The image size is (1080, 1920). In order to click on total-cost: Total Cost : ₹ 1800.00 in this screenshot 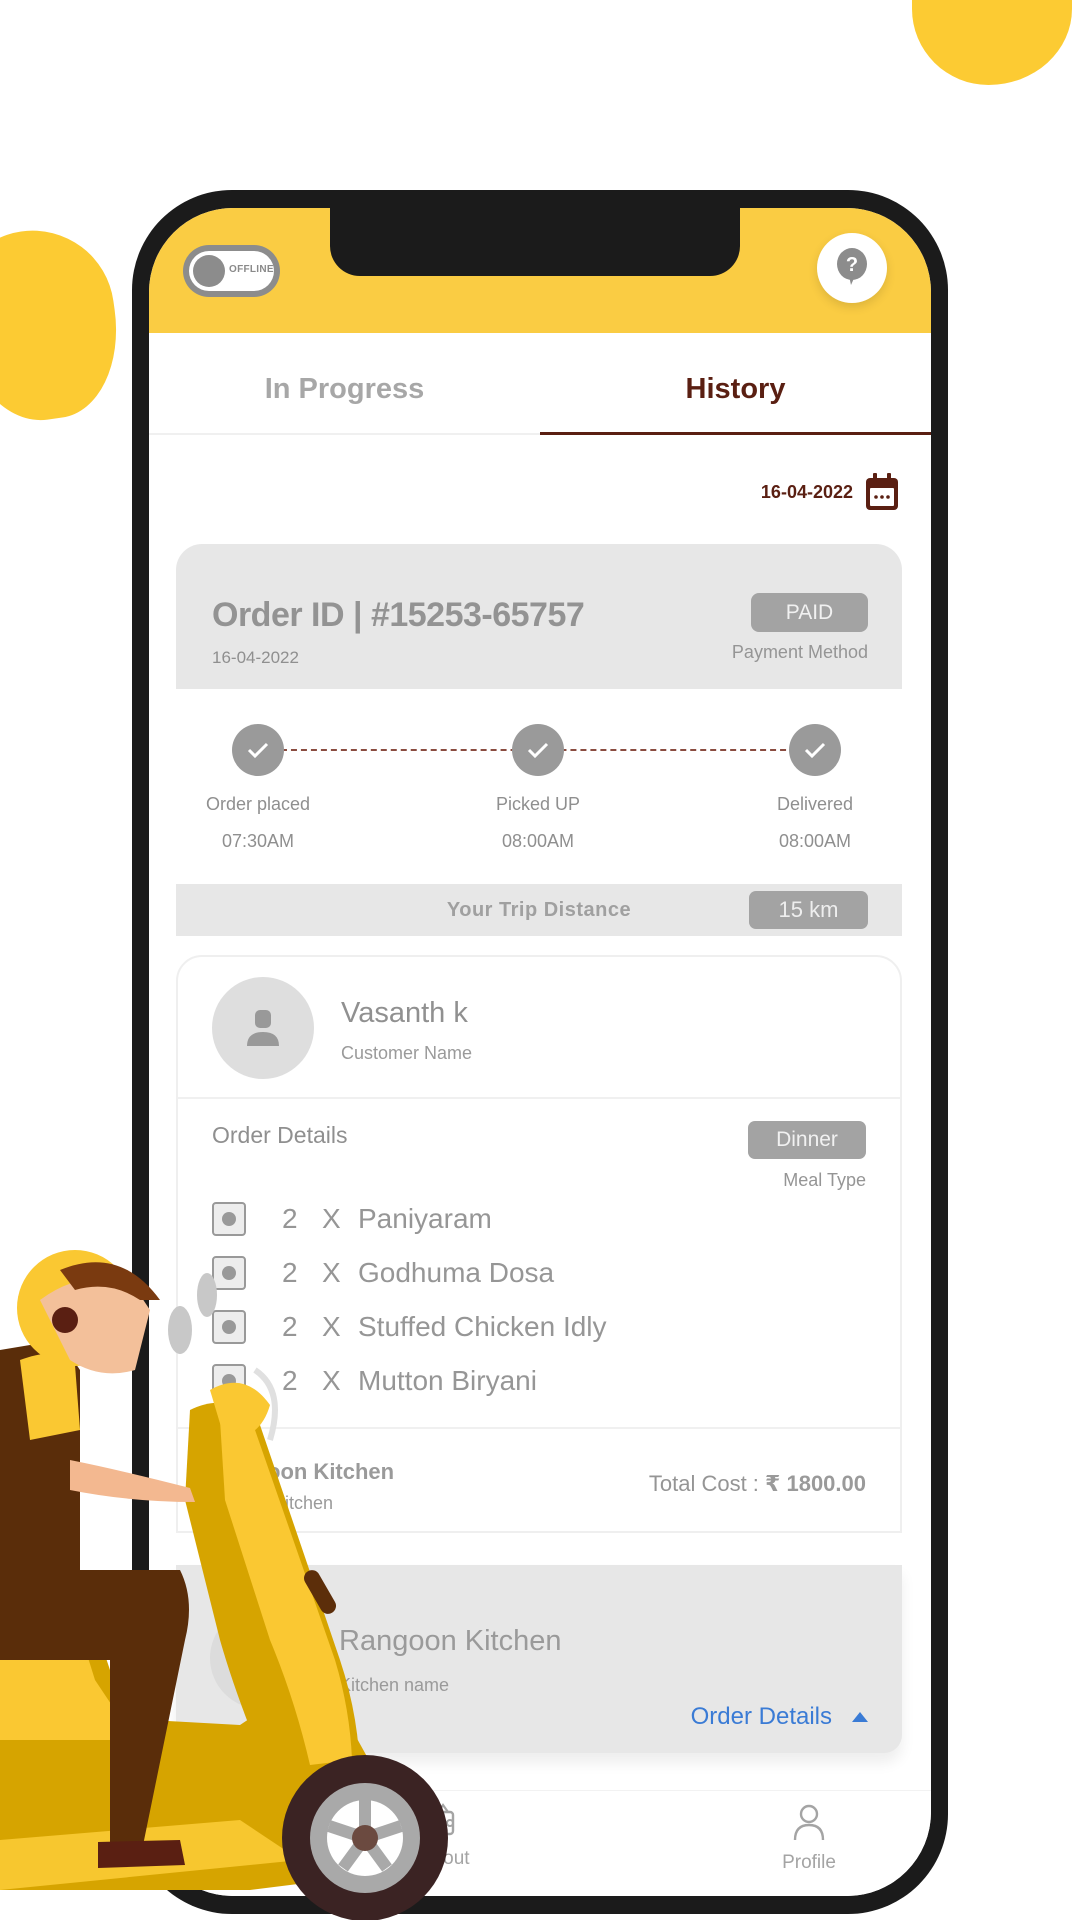, I will do `click(757, 1484)`.